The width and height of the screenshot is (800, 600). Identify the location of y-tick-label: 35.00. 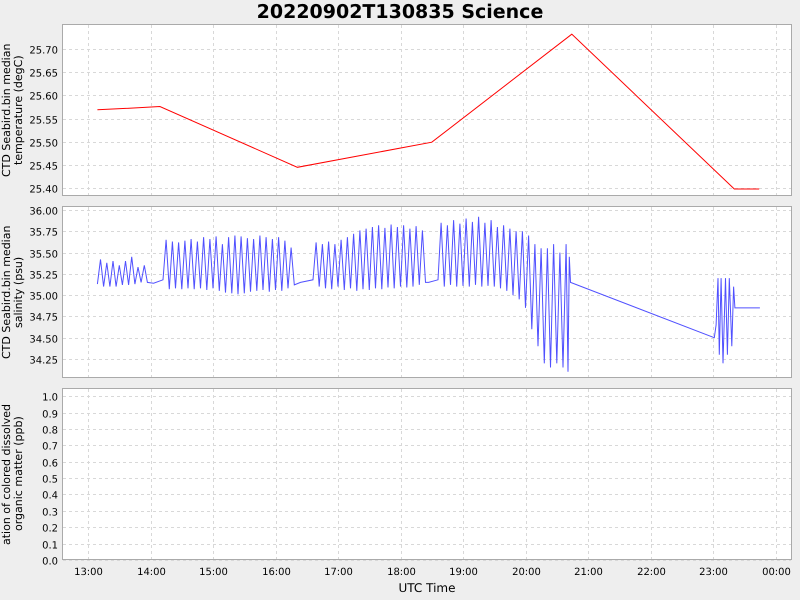
(43, 297).